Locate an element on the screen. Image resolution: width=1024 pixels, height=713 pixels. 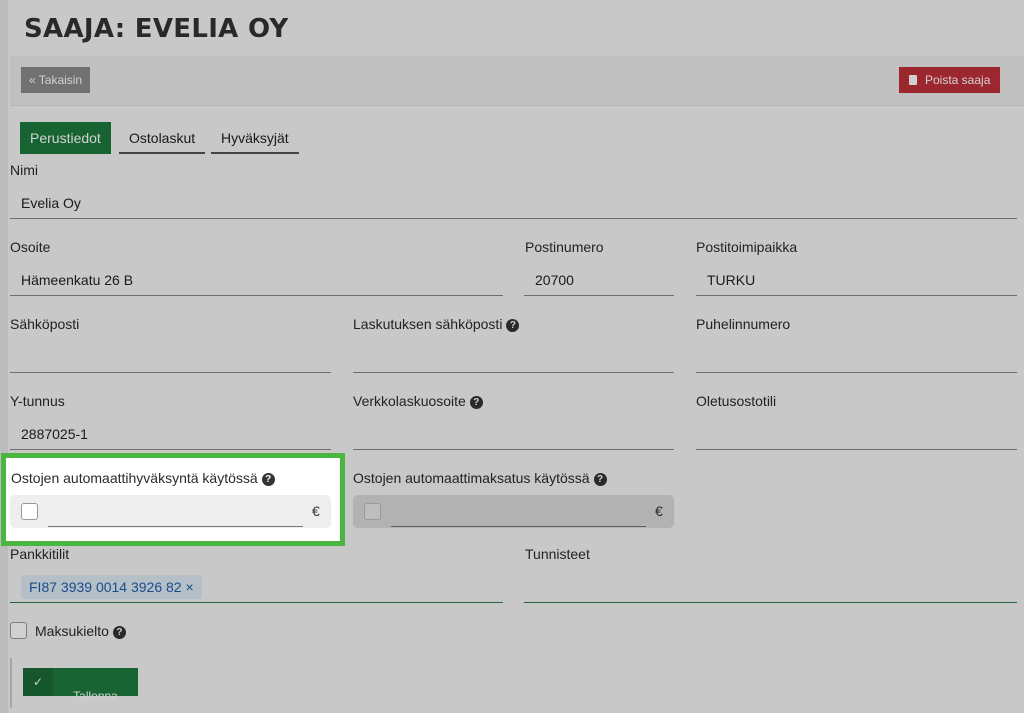
save-button: ✓ Tallenna is located at coordinates (80, 685).